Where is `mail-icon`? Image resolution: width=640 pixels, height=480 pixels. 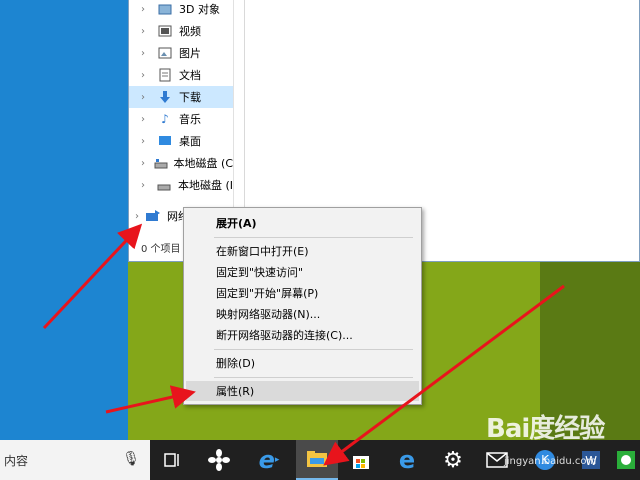
mail-icon is located at coordinates (497, 460).